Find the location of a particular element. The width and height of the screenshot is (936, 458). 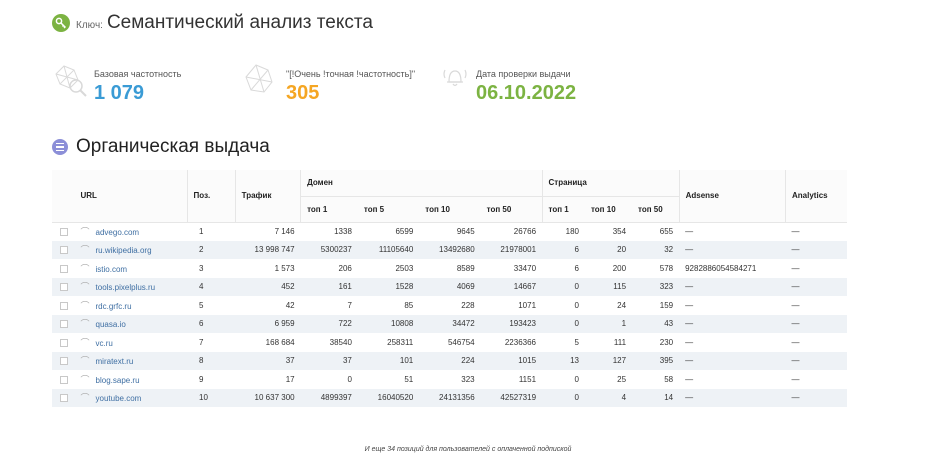

url-link: blog.sape.ru is located at coordinates (118, 380).